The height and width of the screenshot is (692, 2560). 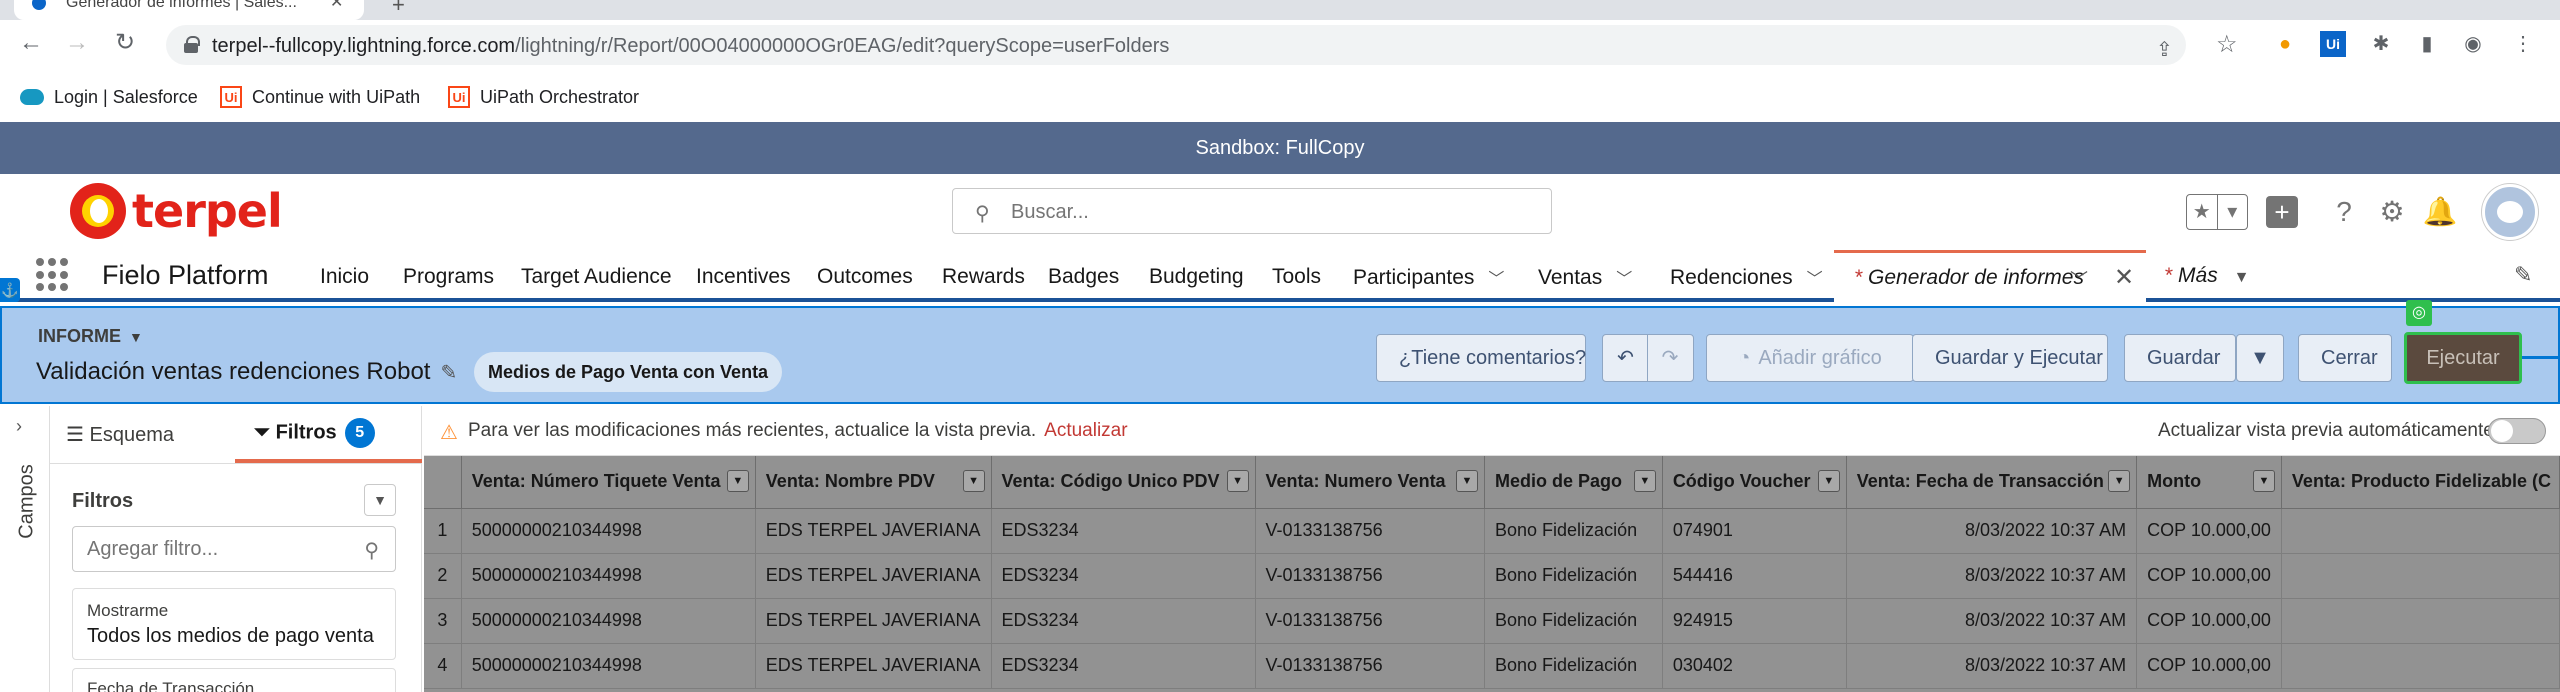 What do you see at coordinates (25, 549) in the screenshot?
I see `fields-rail: › Campos` at bounding box center [25, 549].